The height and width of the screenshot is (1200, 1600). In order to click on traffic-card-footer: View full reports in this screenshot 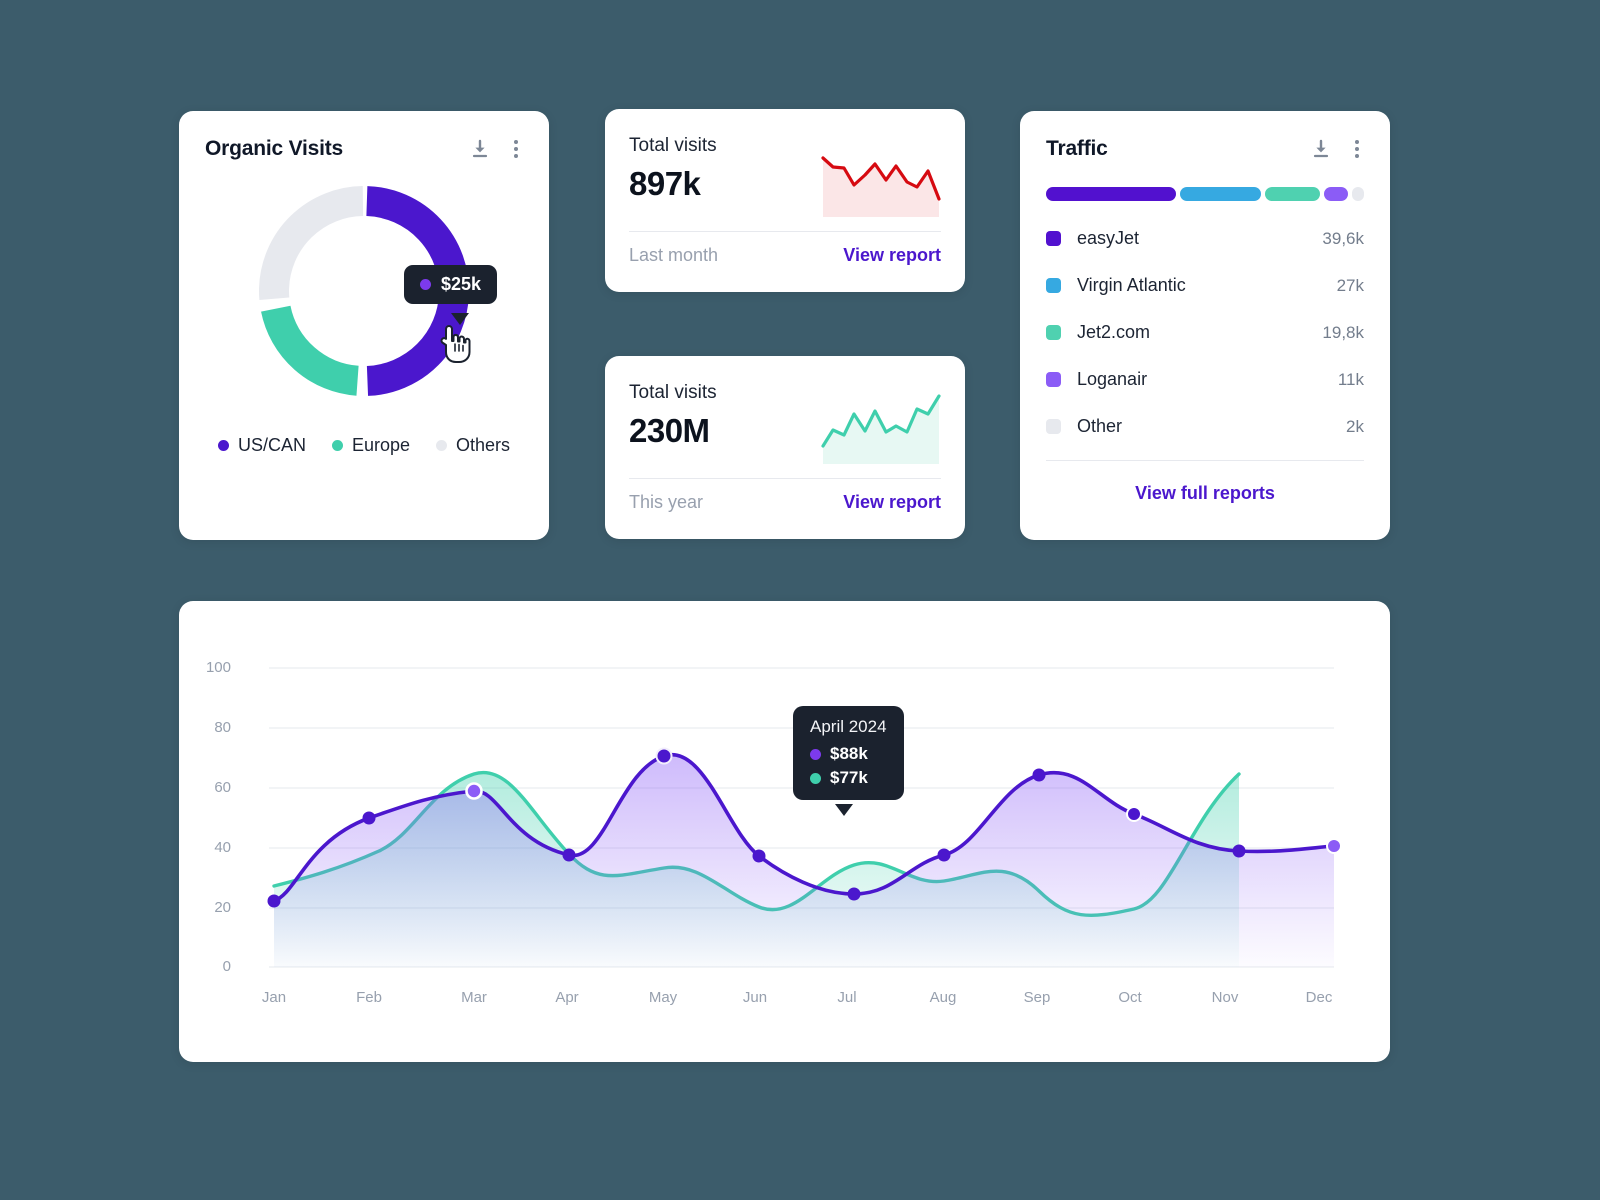, I will do `click(1205, 482)`.